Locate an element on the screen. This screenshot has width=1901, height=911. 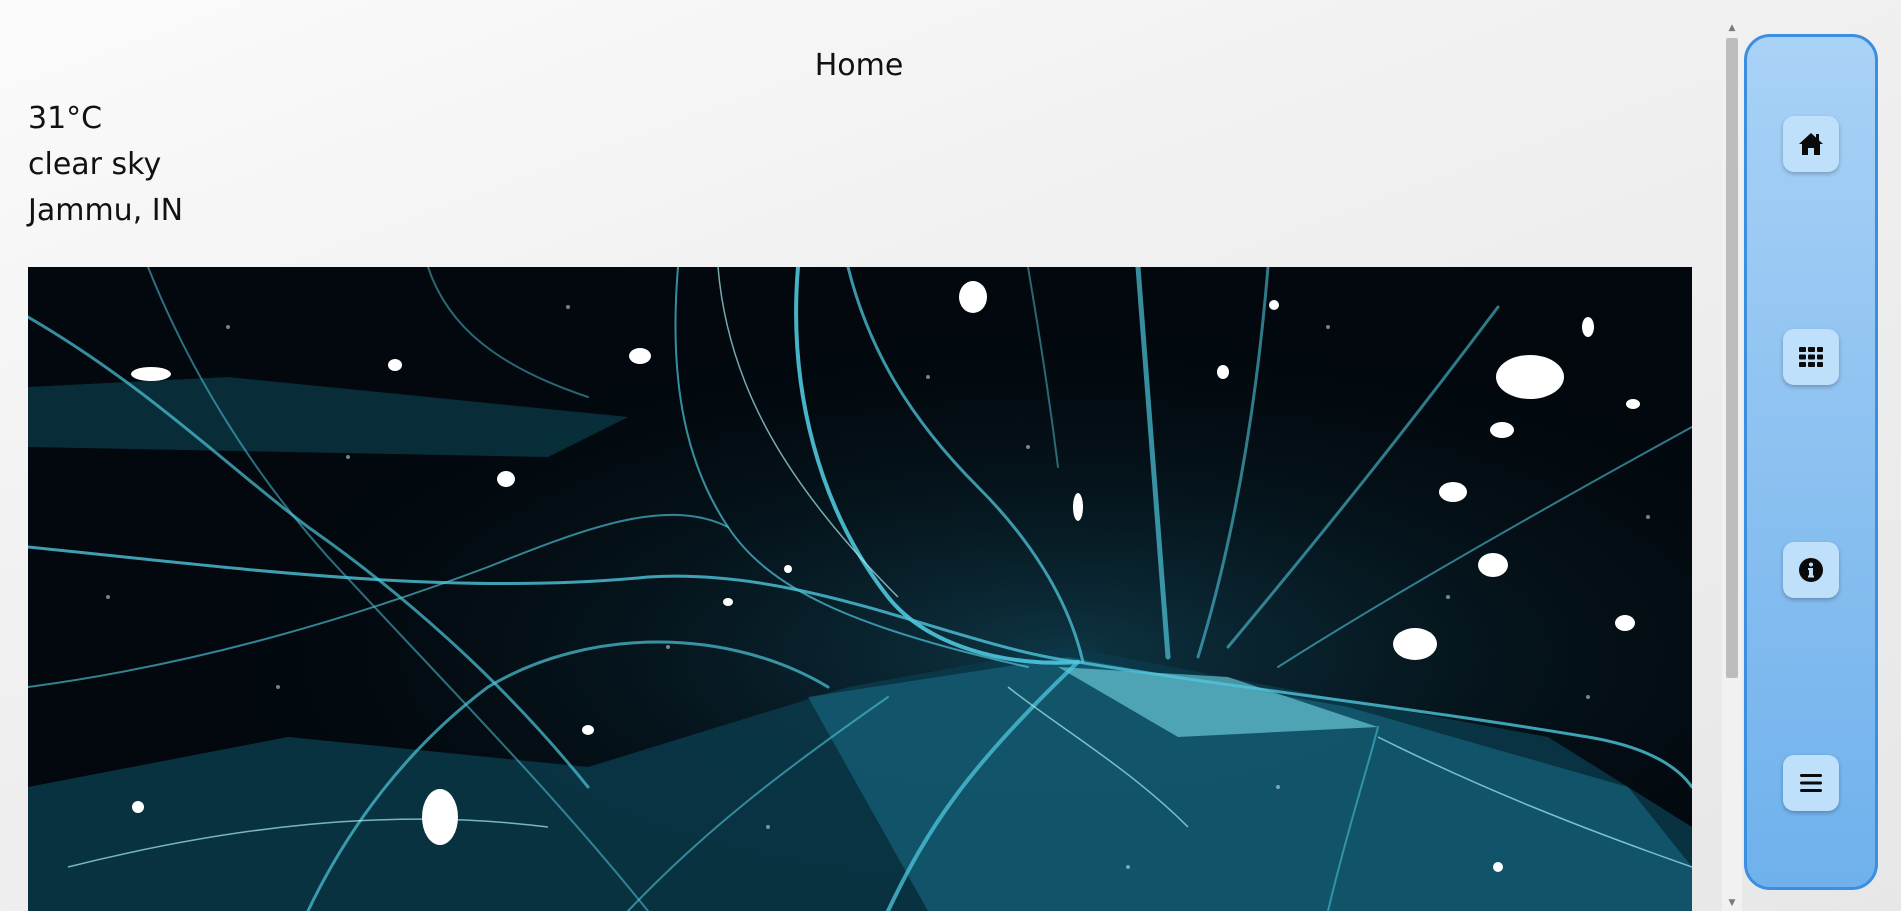
home-icon is located at coordinates (1811, 144).